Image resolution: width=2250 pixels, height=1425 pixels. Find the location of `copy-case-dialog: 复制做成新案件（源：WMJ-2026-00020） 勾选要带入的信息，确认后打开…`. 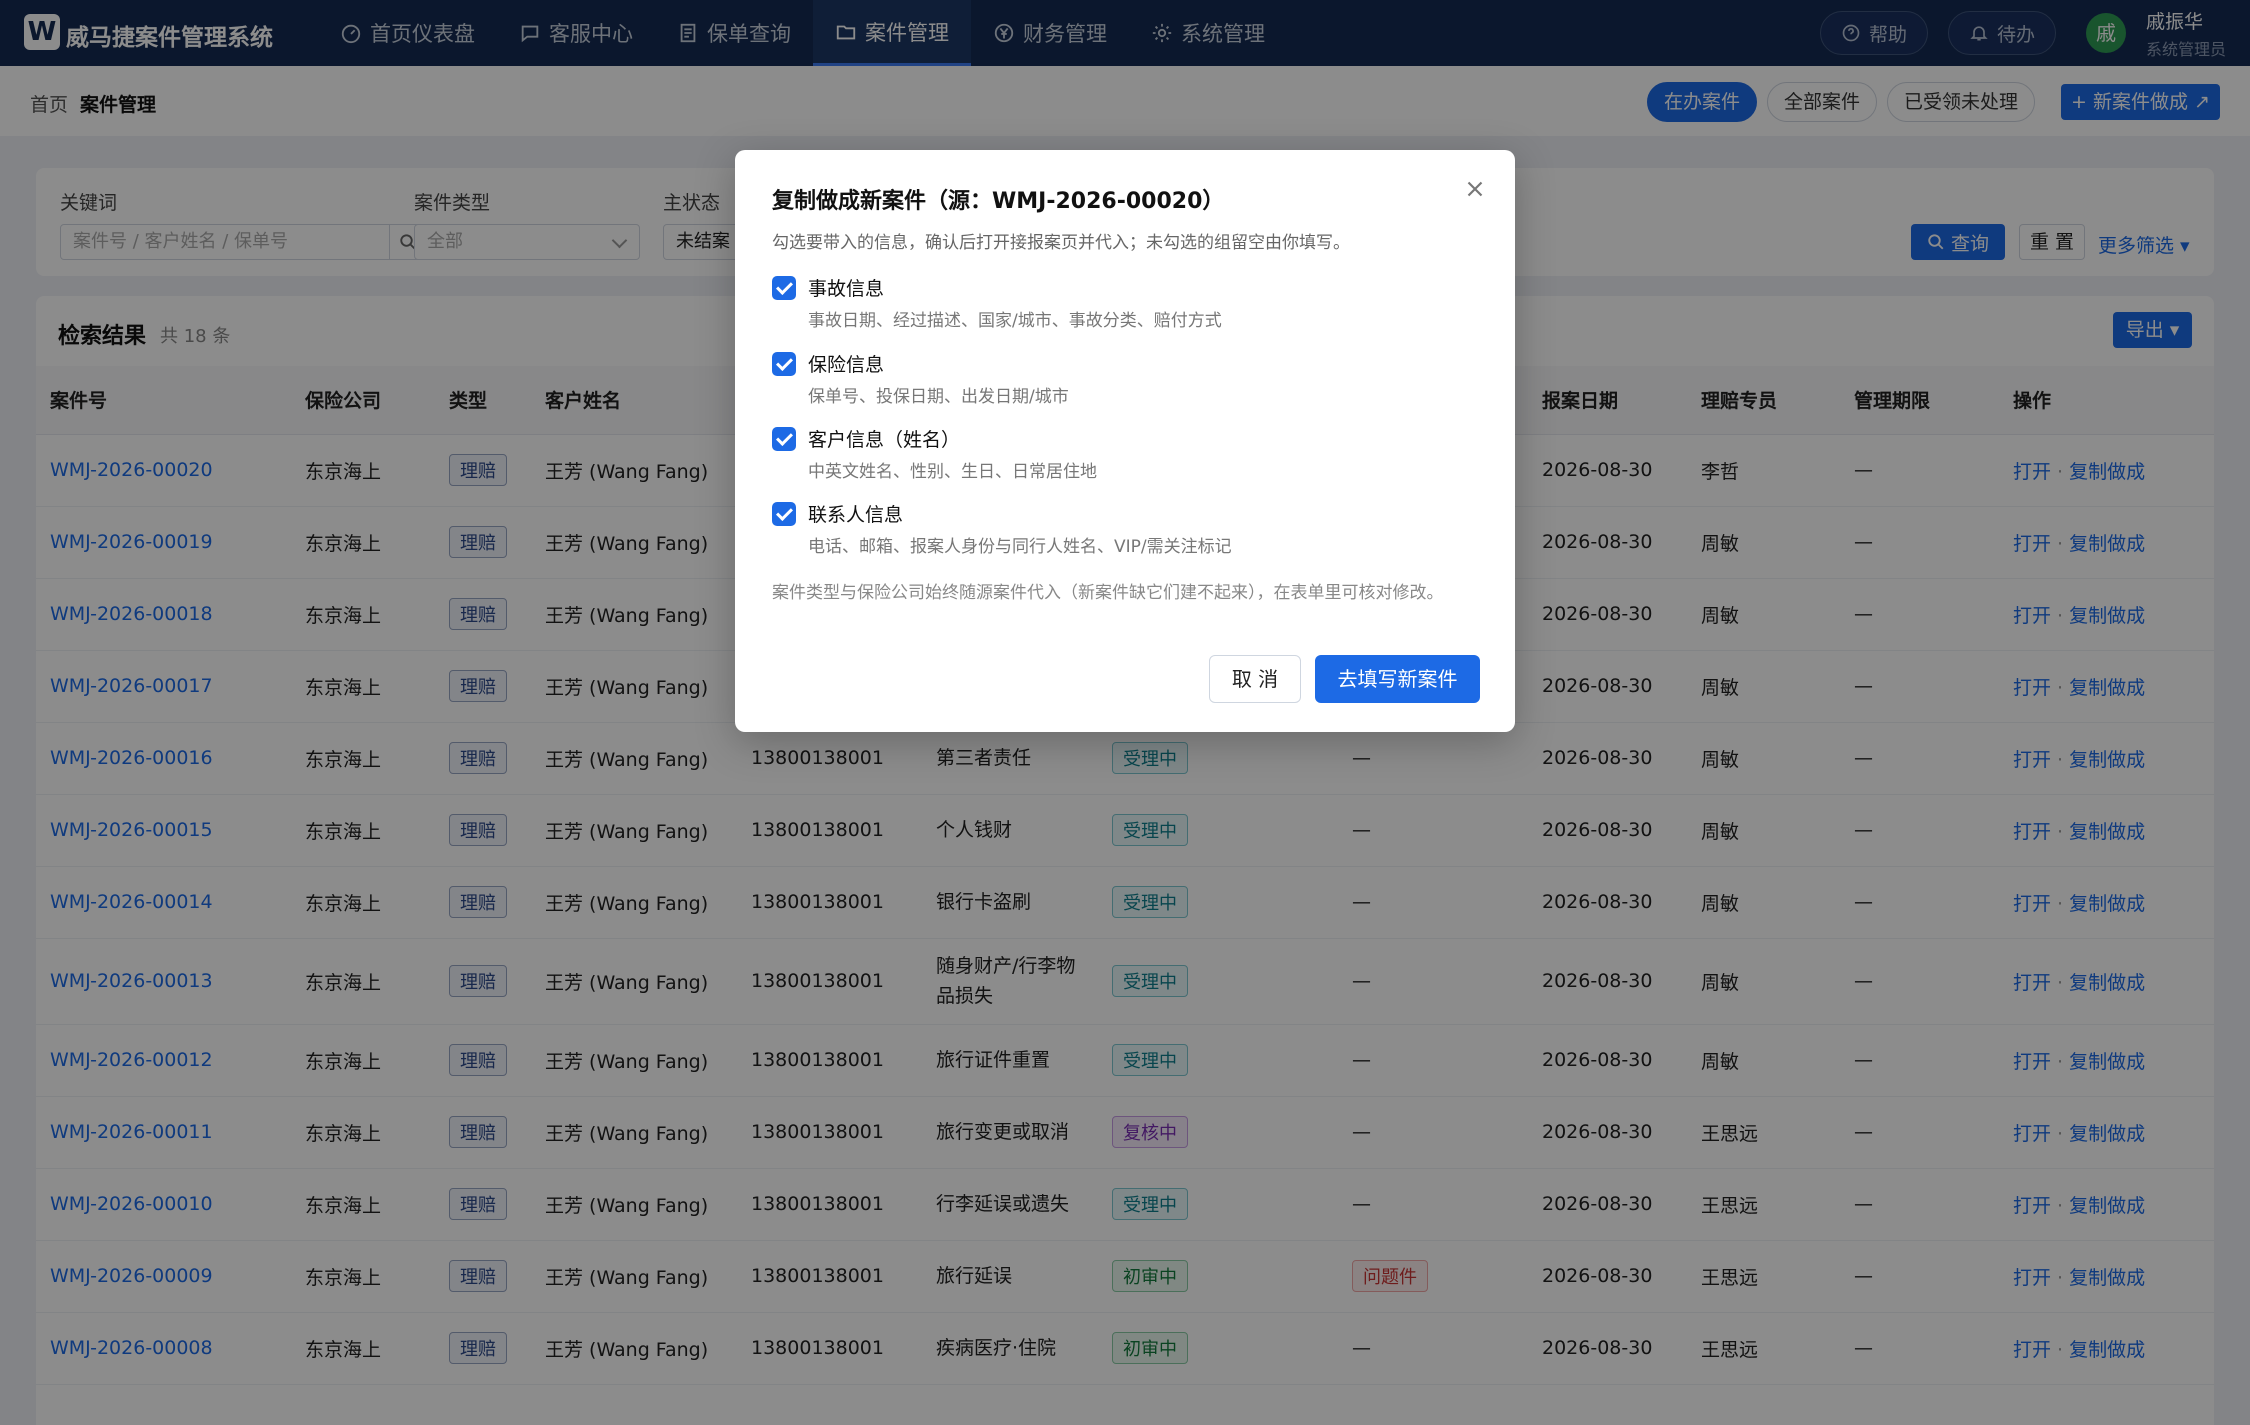

copy-case-dialog: 复制做成新案件（源：WMJ-2026-00020） 勾选要带入的信息，确认后打开… is located at coordinates (1125, 441).